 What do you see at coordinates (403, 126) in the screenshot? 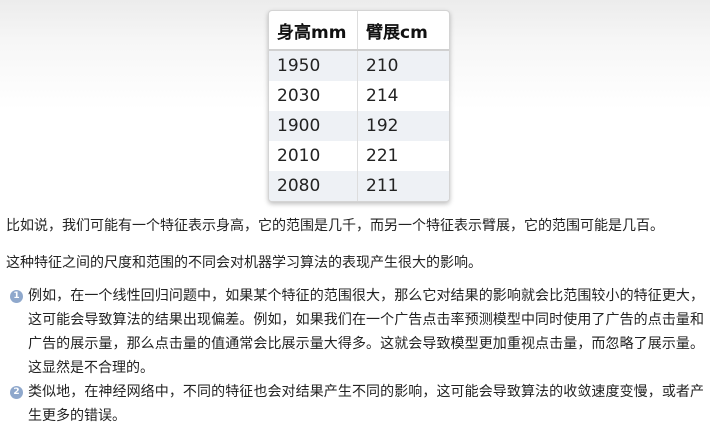
I see `armspan-cell: 192` at bounding box center [403, 126].